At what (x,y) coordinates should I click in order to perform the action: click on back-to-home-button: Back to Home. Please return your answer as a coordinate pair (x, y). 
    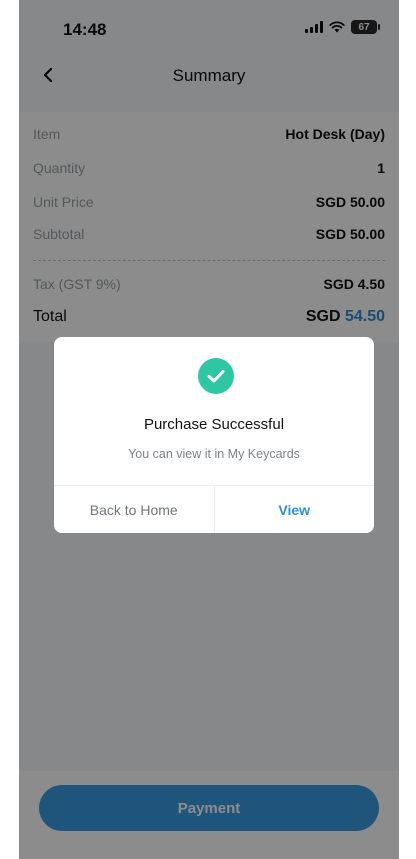
    Looking at the image, I should click on (134, 509).